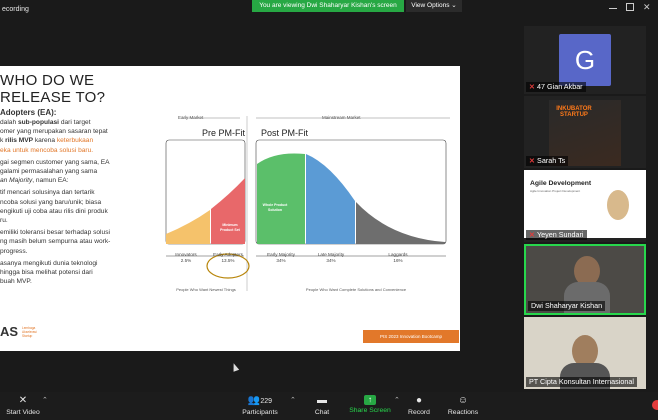 The height and width of the screenshot is (420, 658). Describe the element at coordinates (555, 191) in the screenshot. I see `agile-slide-subtitle: Agile Innovation Project Development` at that location.